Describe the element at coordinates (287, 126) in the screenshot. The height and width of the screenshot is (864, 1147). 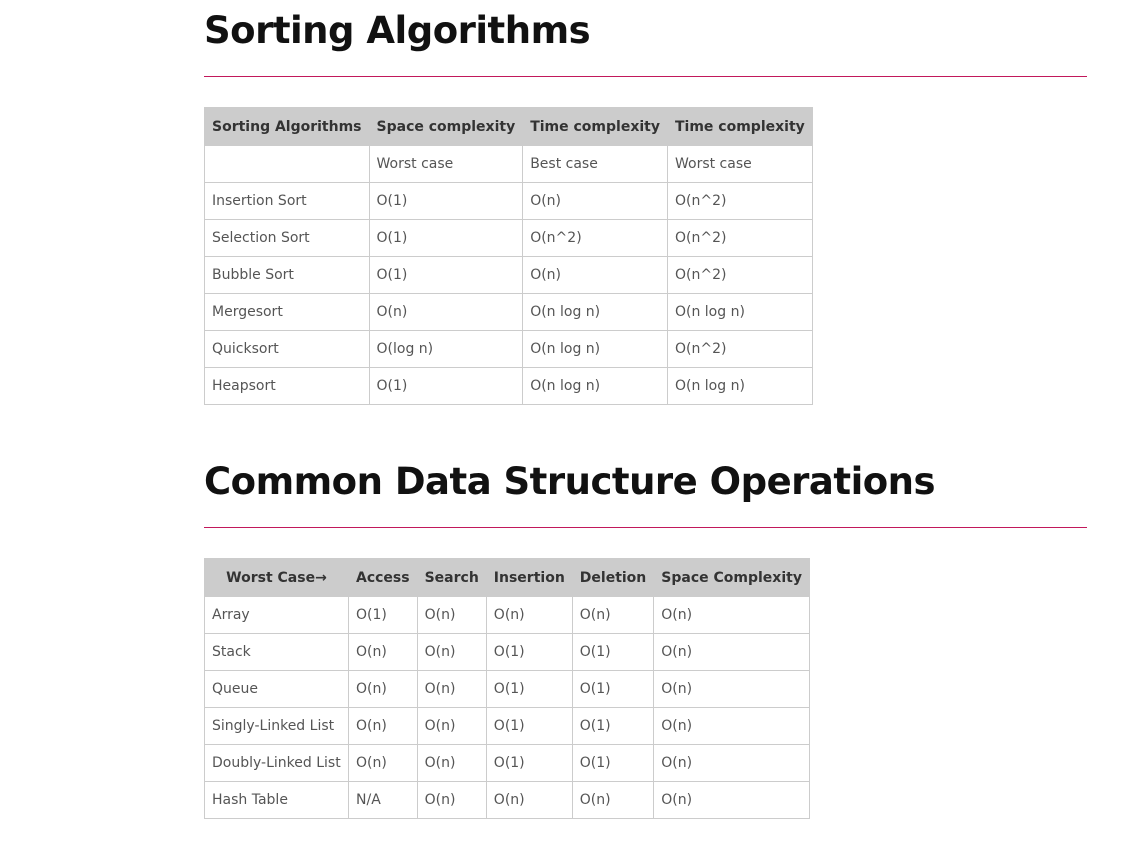
I see `header-cell: Sorting Algorithms` at that location.